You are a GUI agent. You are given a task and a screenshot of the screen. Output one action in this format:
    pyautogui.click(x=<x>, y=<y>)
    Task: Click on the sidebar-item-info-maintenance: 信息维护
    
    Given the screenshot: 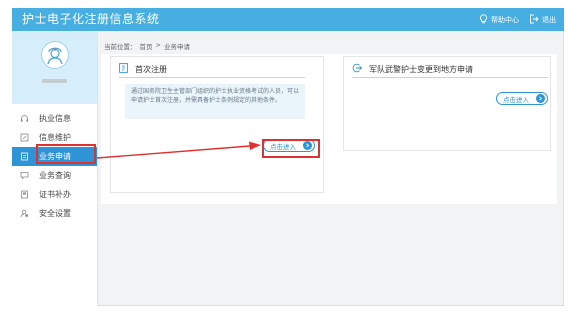 What is the action you would take?
    pyautogui.click(x=54, y=137)
    